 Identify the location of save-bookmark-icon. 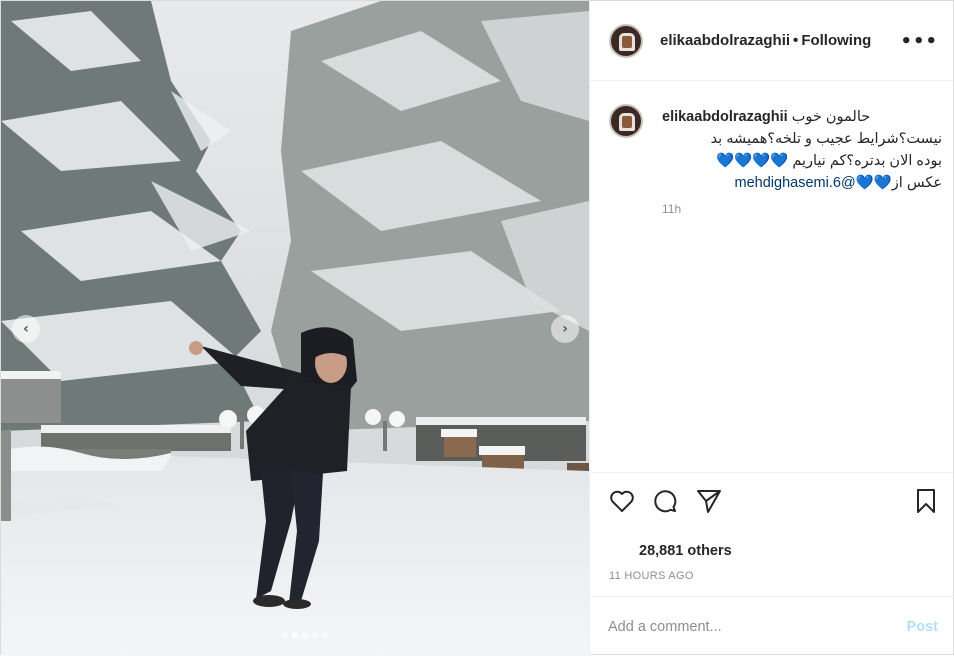
(926, 501).